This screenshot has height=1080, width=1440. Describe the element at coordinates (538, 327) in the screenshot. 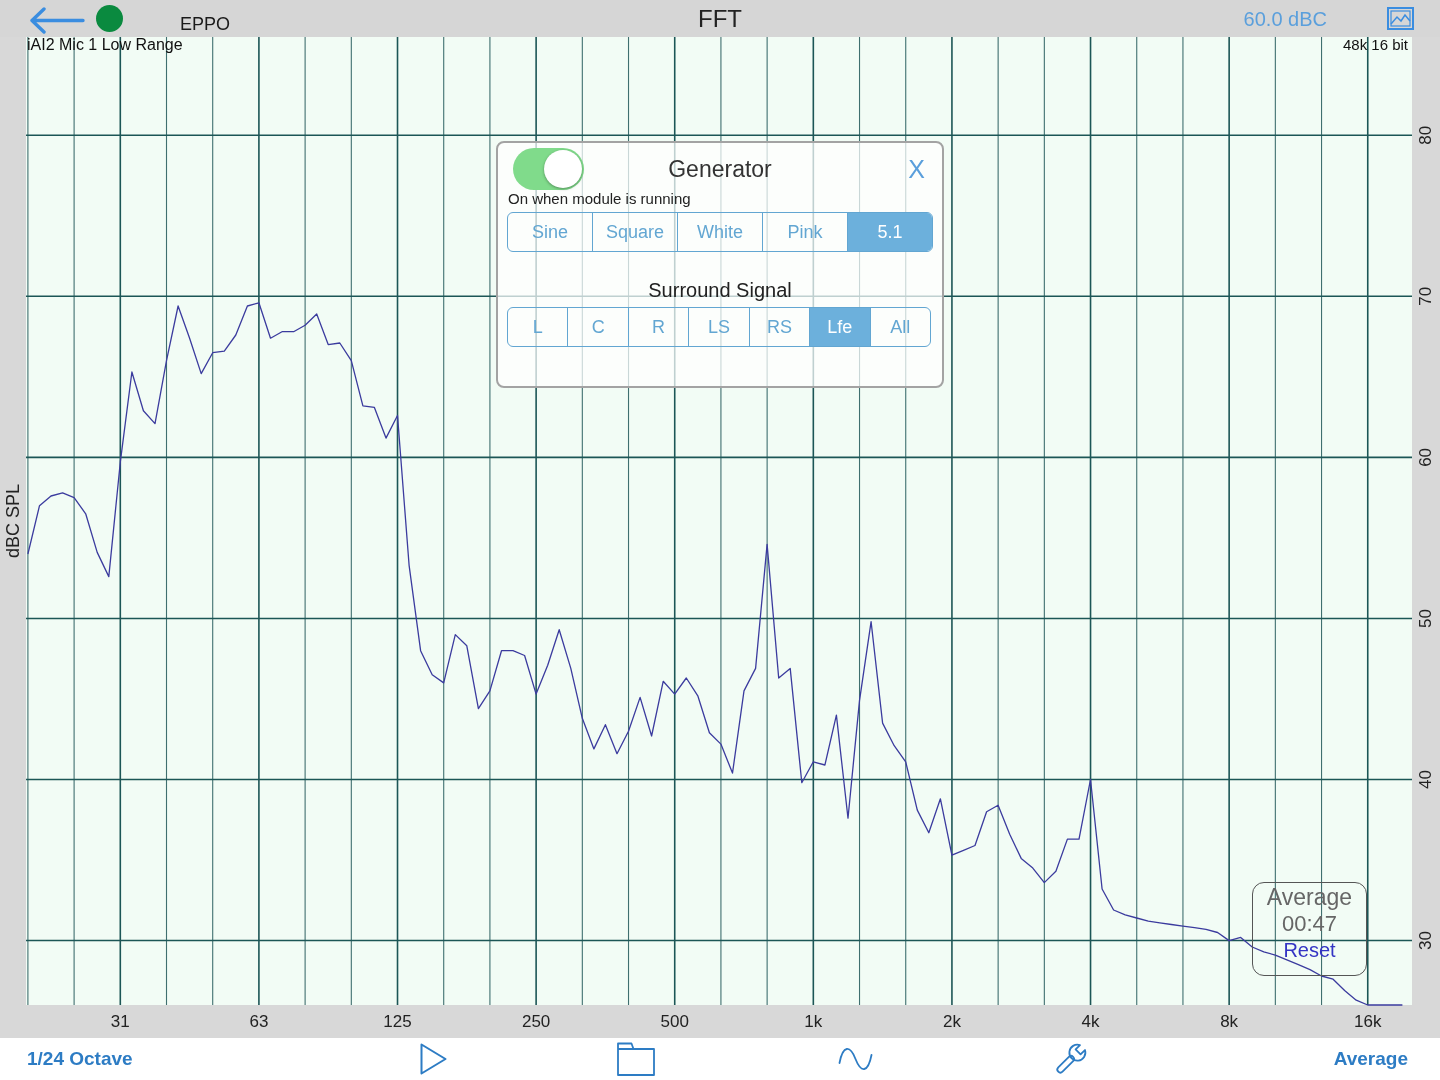

I see `channel-segment: L` at that location.